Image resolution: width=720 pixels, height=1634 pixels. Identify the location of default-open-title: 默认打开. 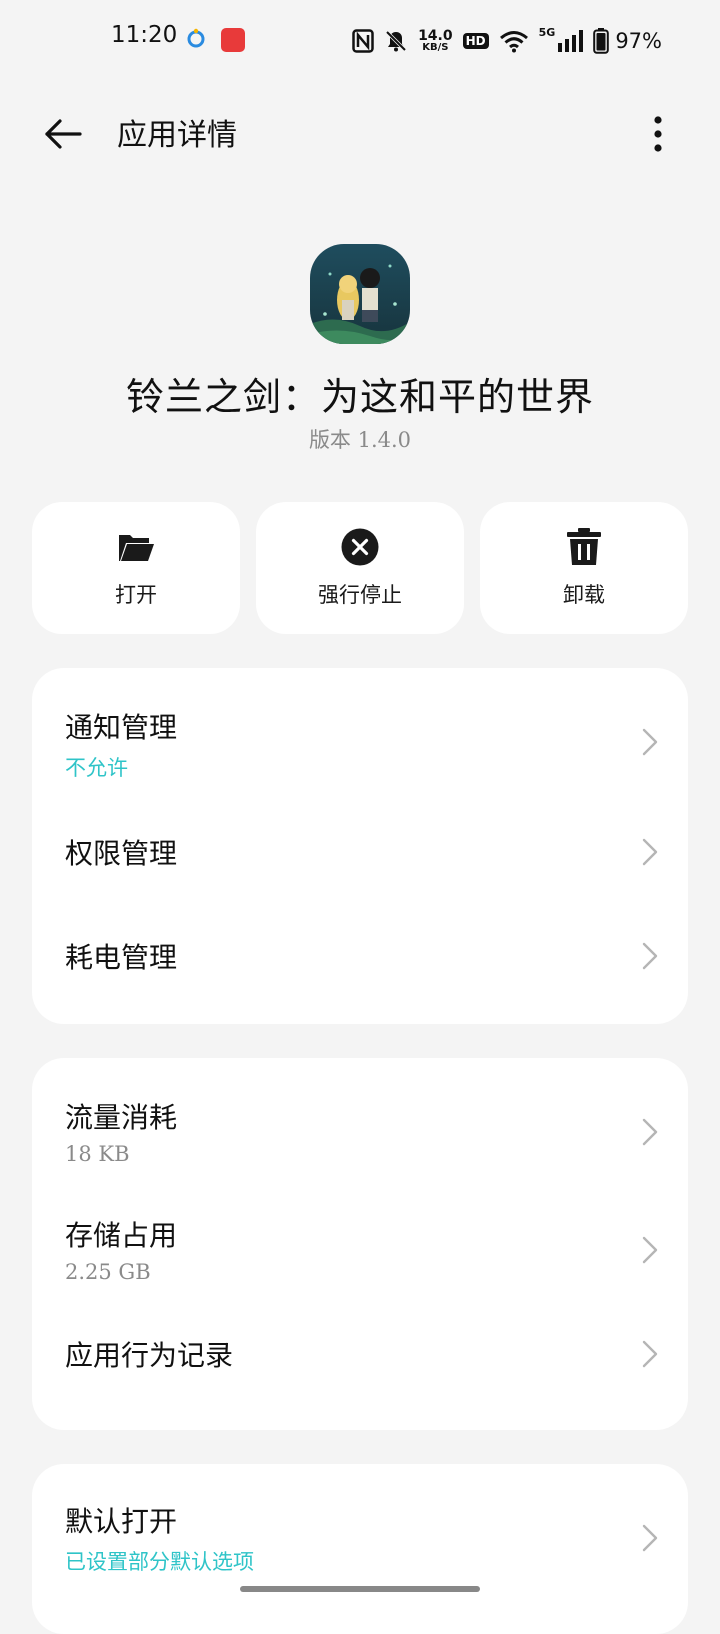
(121, 1521).